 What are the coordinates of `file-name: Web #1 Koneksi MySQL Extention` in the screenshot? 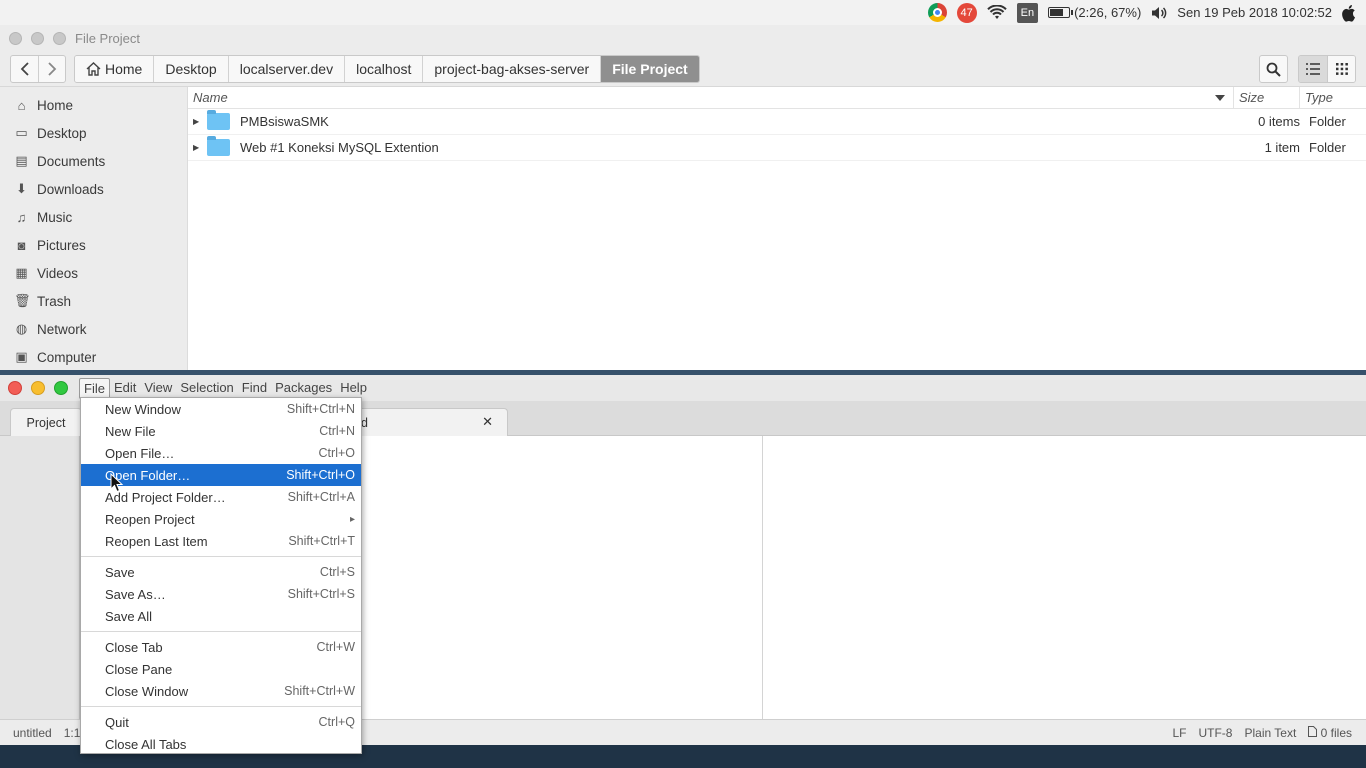 It's located at (339, 147).